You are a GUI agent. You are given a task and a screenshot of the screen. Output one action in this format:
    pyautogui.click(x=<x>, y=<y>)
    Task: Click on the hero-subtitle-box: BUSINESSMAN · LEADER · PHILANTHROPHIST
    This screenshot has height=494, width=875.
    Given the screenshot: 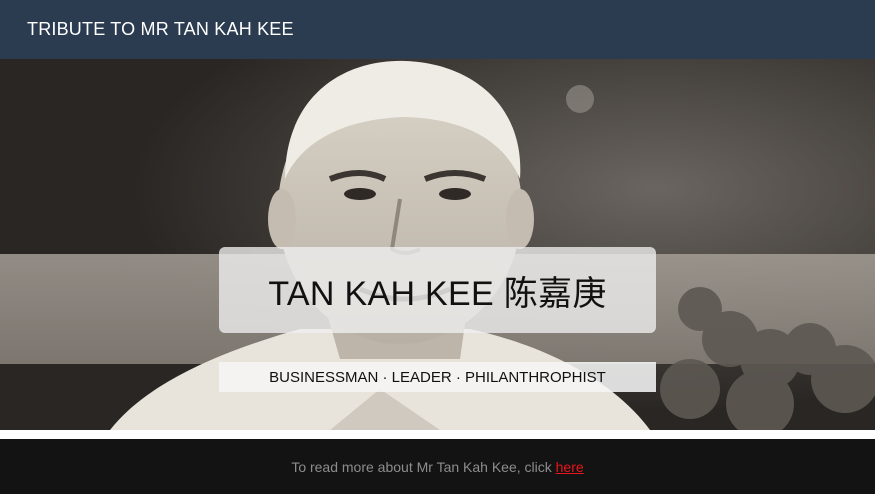 What is the action you would take?
    pyautogui.click(x=437, y=377)
    